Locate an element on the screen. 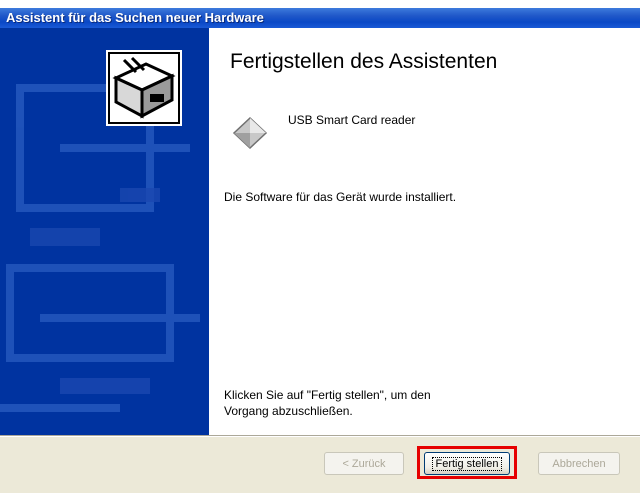 The width and height of the screenshot is (640, 493). hardware-wizard-icon is located at coordinates (144, 88).